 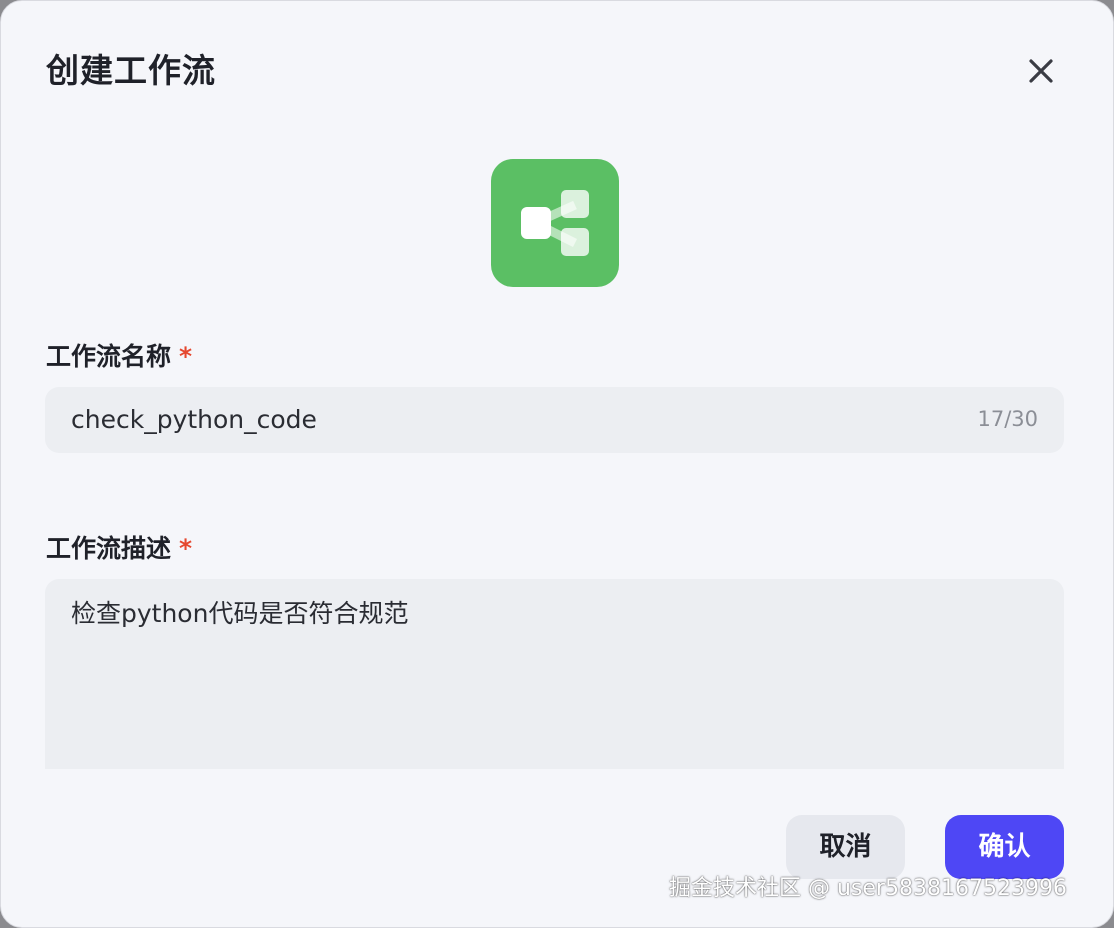 What do you see at coordinates (1004, 847) in the screenshot?
I see `confirm-button: 确认` at bounding box center [1004, 847].